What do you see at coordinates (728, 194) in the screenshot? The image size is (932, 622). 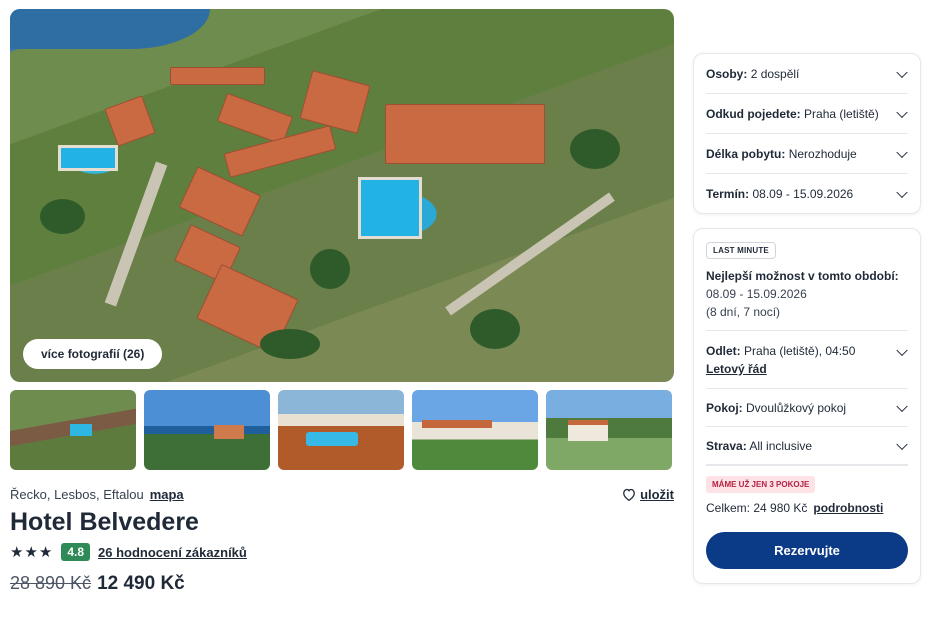 I see `date-label: Termín:` at bounding box center [728, 194].